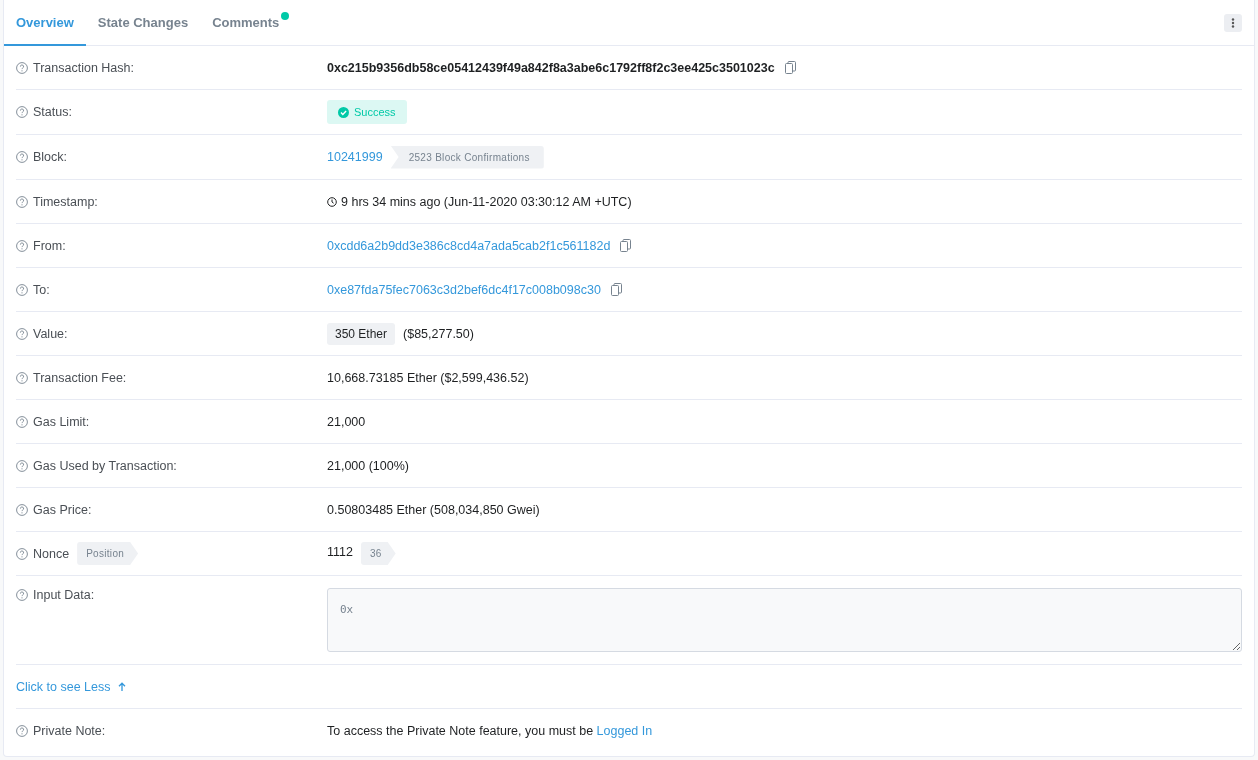  Describe the element at coordinates (469, 245) in the screenshot. I see `address-link: 0xcdd6a2b9dd3e386c8cd4a7ada5cab2f1c561182d` at that location.